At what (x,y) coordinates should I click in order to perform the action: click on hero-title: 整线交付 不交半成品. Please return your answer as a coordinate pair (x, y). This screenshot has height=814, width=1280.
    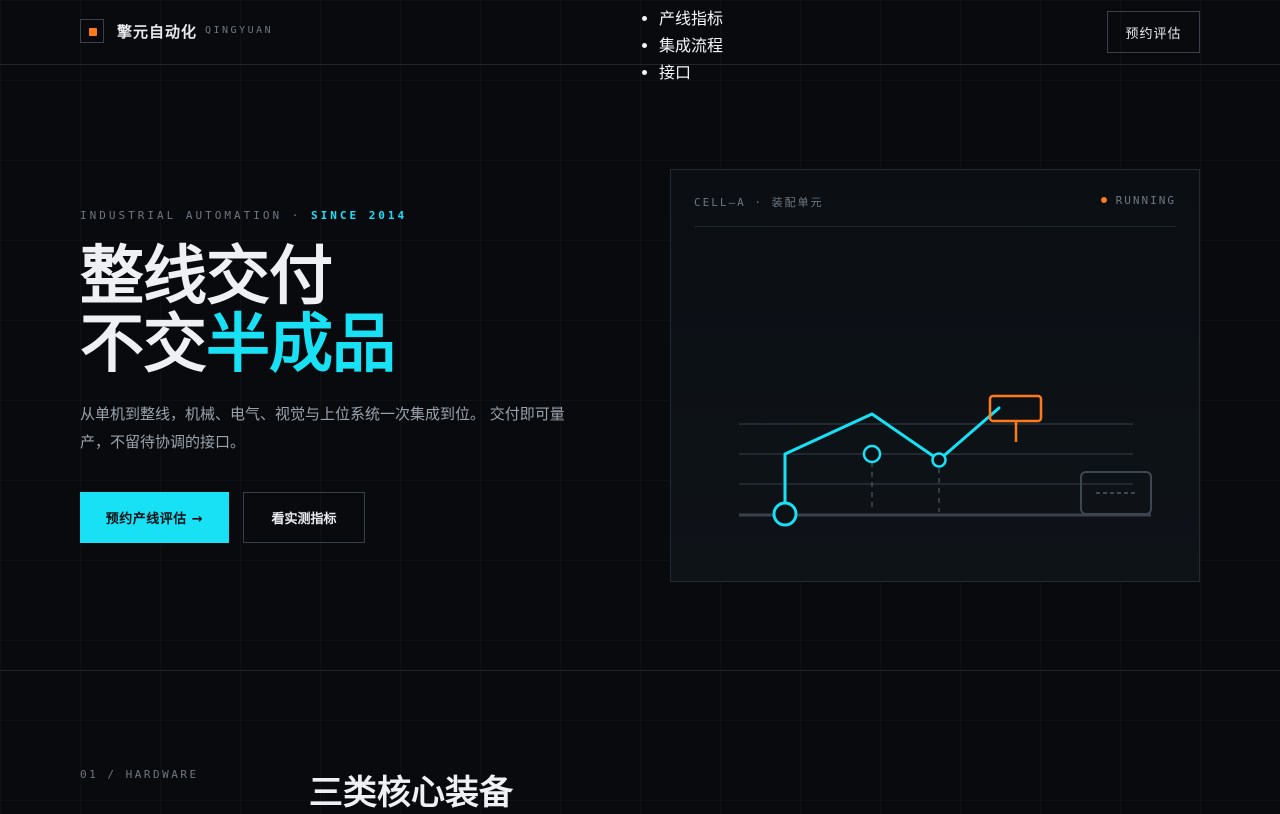
    Looking at the image, I should click on (238, 311).